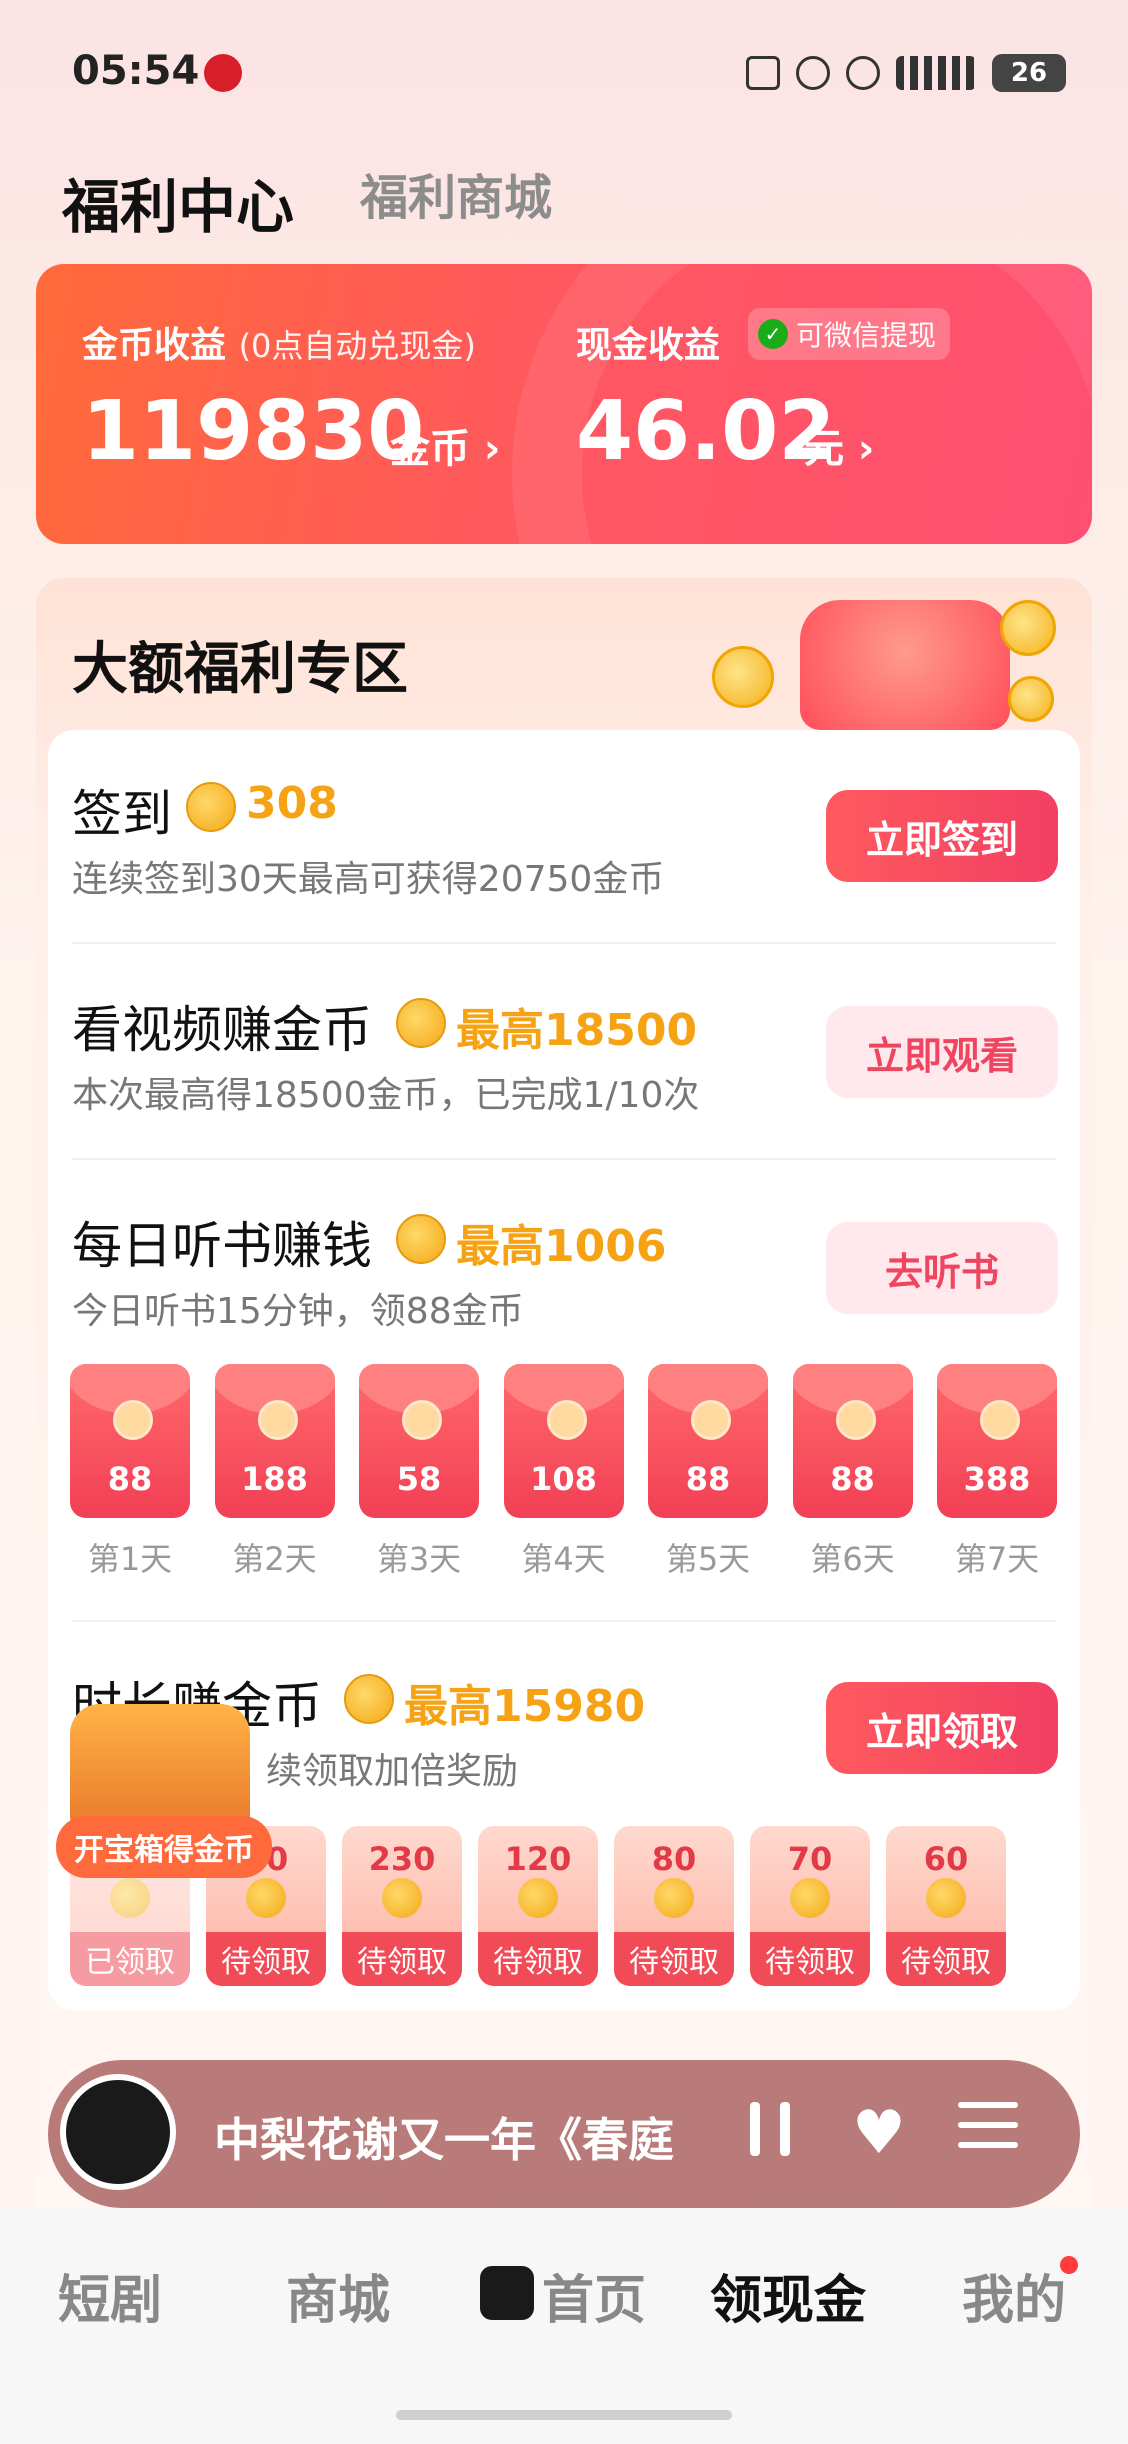  I want to click on checkin-subtitle: 连续签到30天最高可获得20750金币, so click(368, 879).